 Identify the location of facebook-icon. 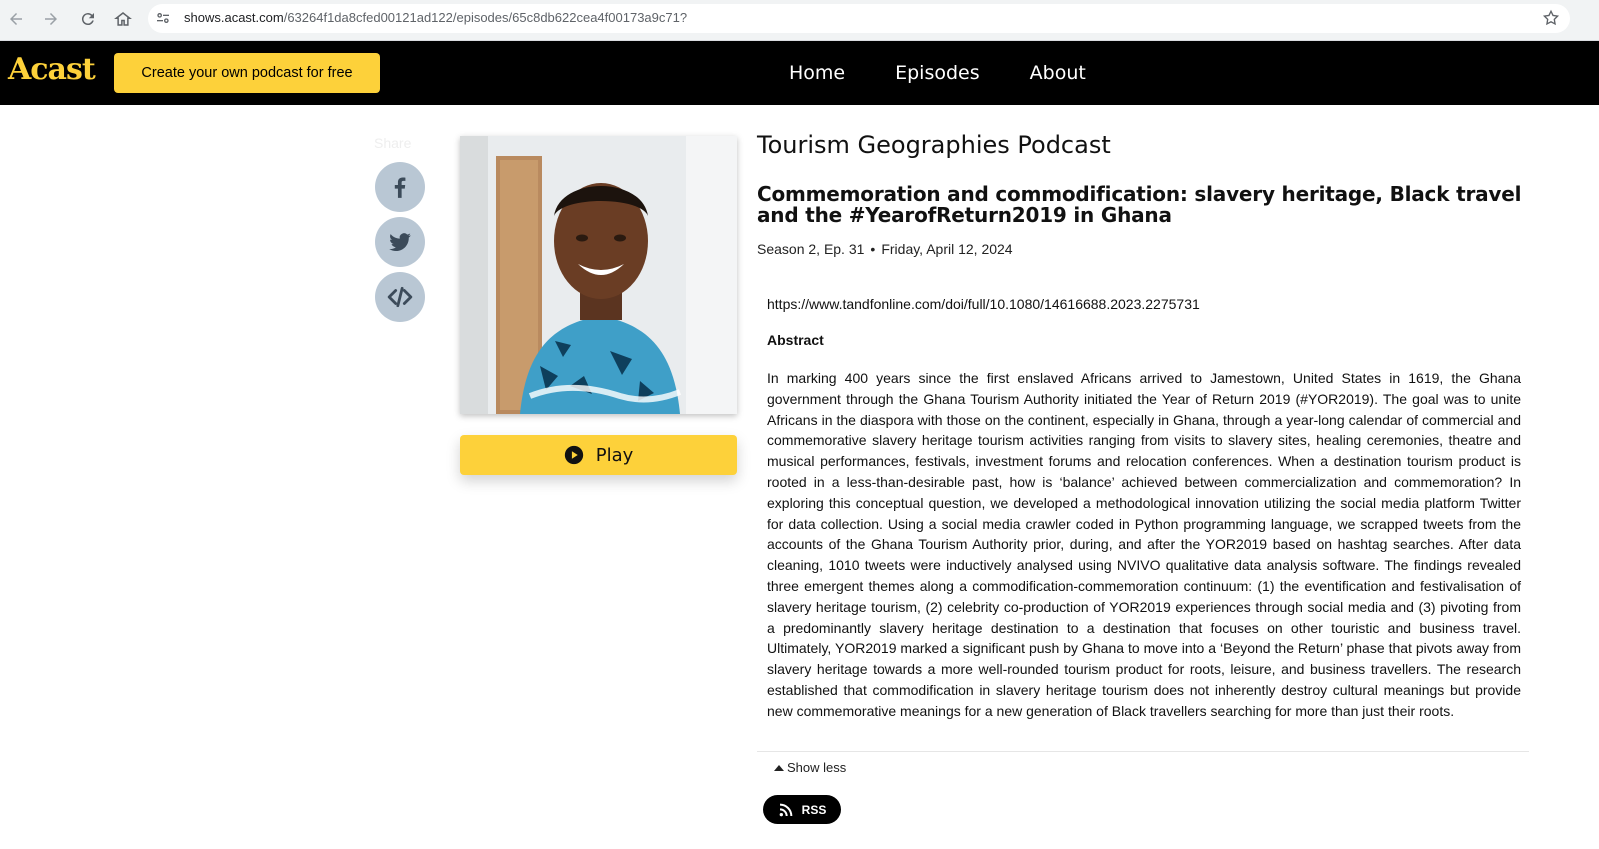
(400, 187).